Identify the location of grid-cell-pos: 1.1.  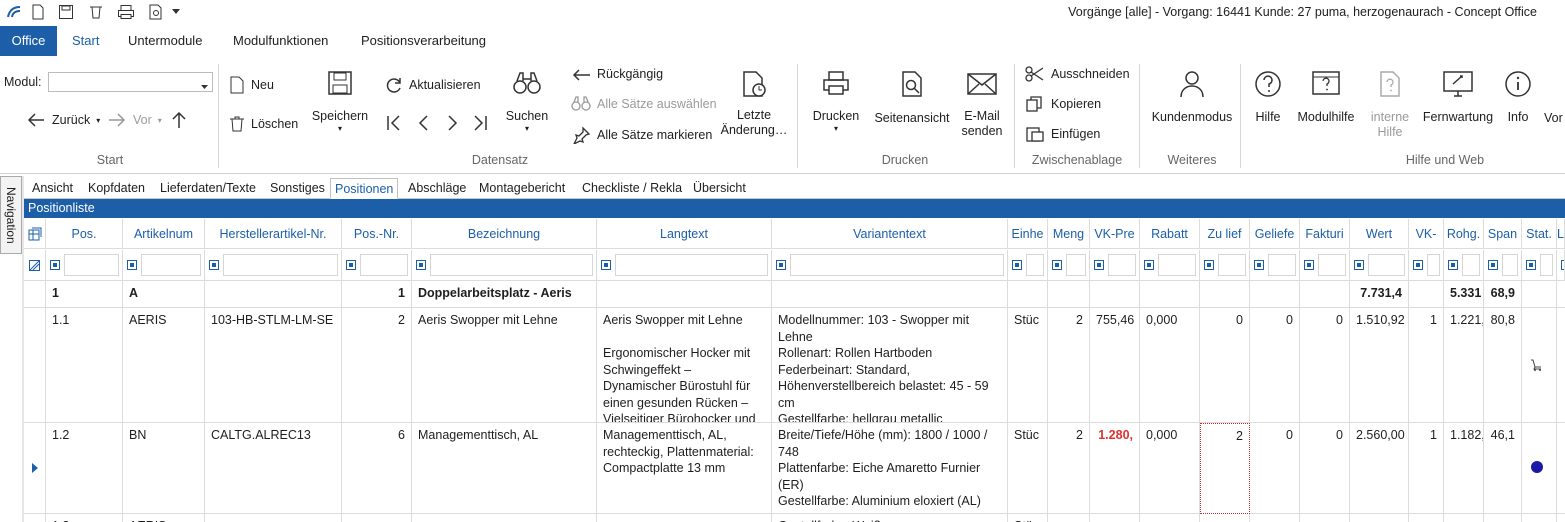
(84, 365).